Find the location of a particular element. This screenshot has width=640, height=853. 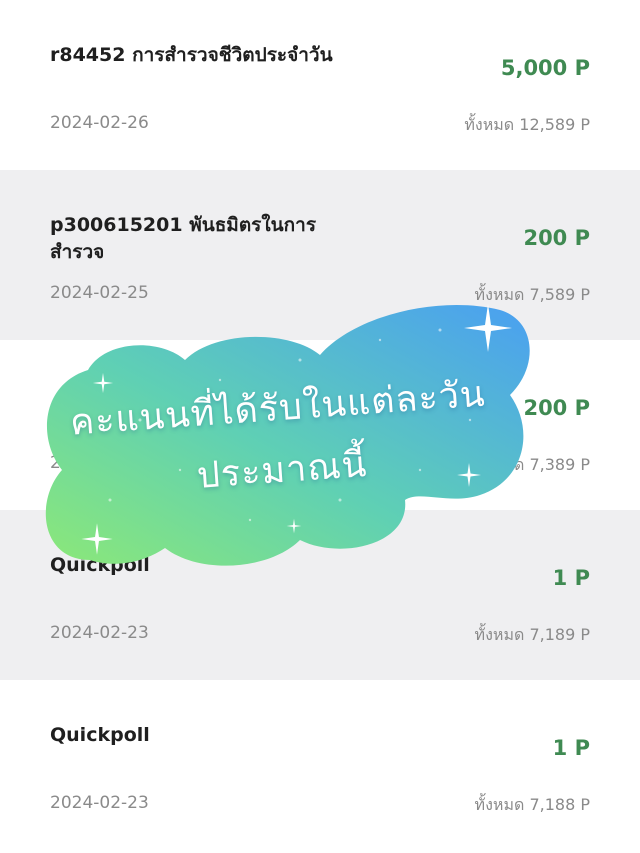

running-total: ทั้งหมด 7,188 P is located at coordinates (532, 804).